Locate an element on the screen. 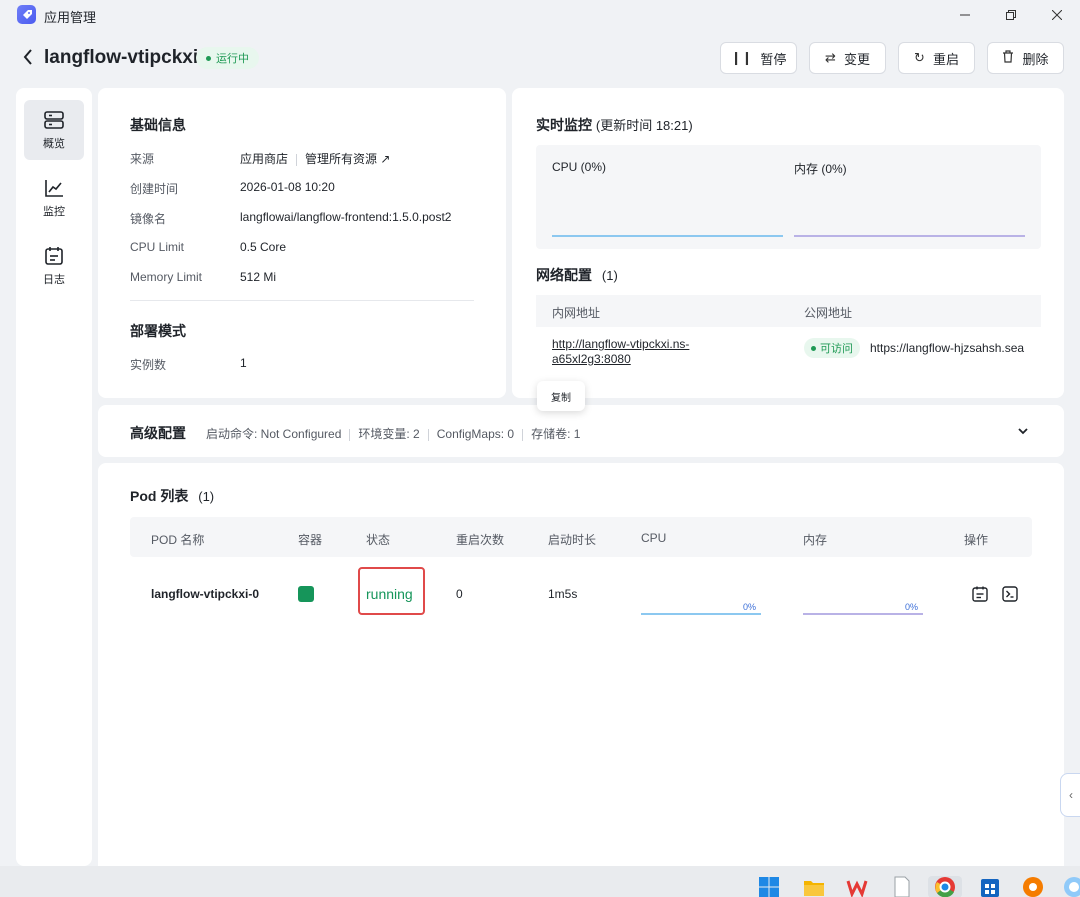 The width and height of the screenshot is (1080, 897). monitor-title-text: 实时监控 is located at coordinates (564, 125).